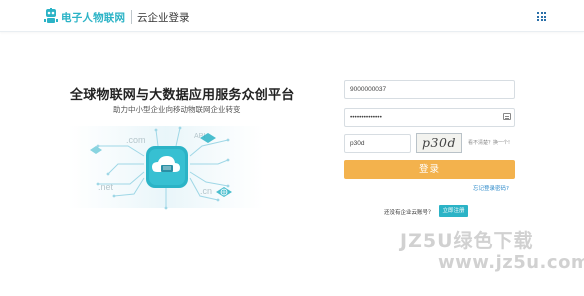 The image size is (584, 296). What do you see at coordinates (439, 143) in the screenshot?
I see `captcha-image: p30d` at bounding box center [439, 143].